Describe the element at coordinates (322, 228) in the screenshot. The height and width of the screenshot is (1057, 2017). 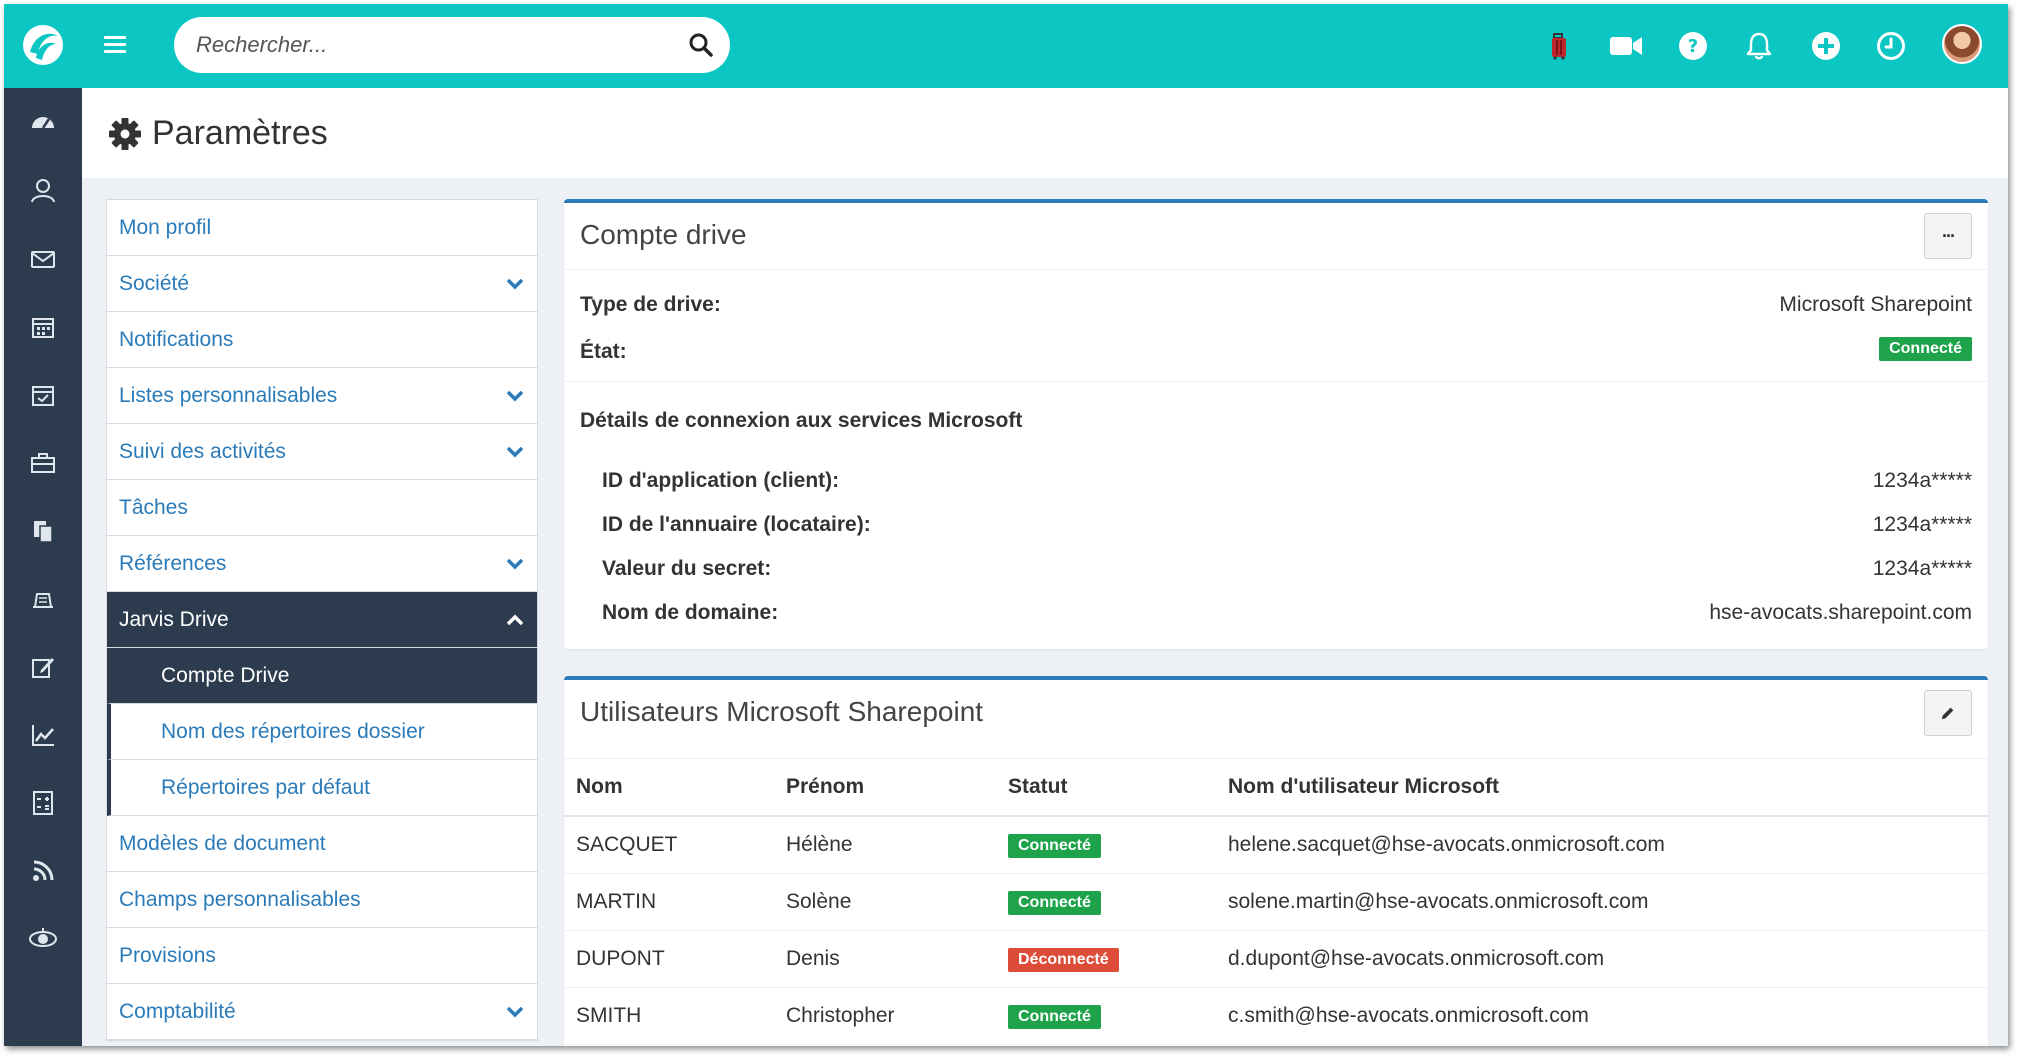
I see `menu-item-mon-profil: Mon profil` at that location.